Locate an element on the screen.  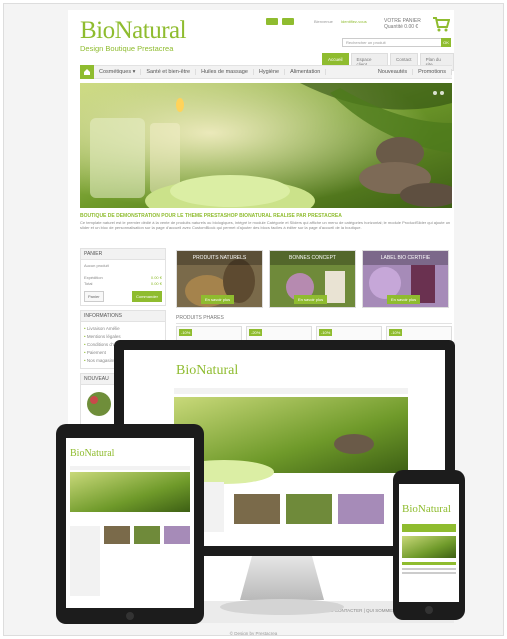
tablet-nav is located at coordinates (130, 468).